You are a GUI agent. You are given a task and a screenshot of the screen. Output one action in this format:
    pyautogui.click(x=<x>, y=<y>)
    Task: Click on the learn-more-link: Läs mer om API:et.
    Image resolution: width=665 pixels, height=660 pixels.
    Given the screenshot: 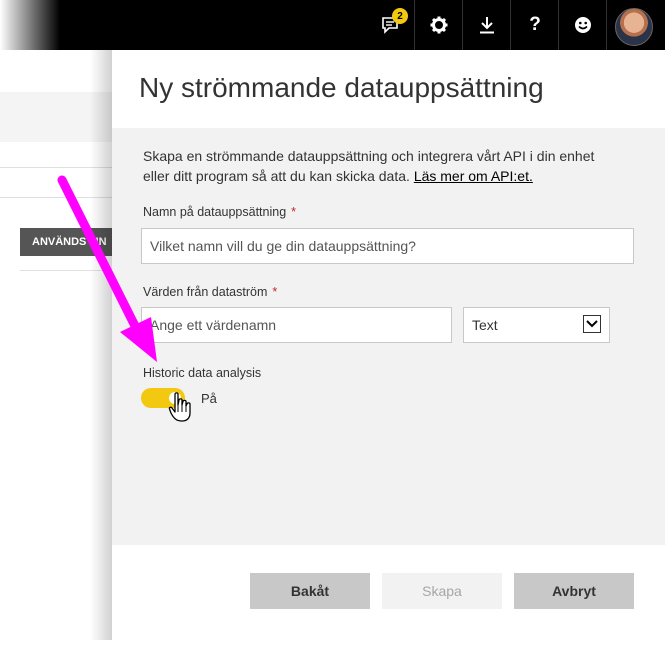 What is the action you would take?
    pyautogui.click(x=473, y=176)
    